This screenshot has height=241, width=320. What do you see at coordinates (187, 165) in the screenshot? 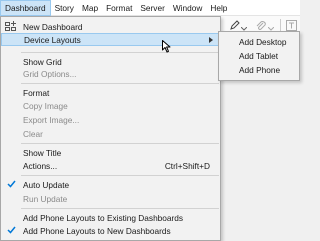
I see `menu-item-shortcut: Ctrl+Shift+D` at bounding box center [187, 165].